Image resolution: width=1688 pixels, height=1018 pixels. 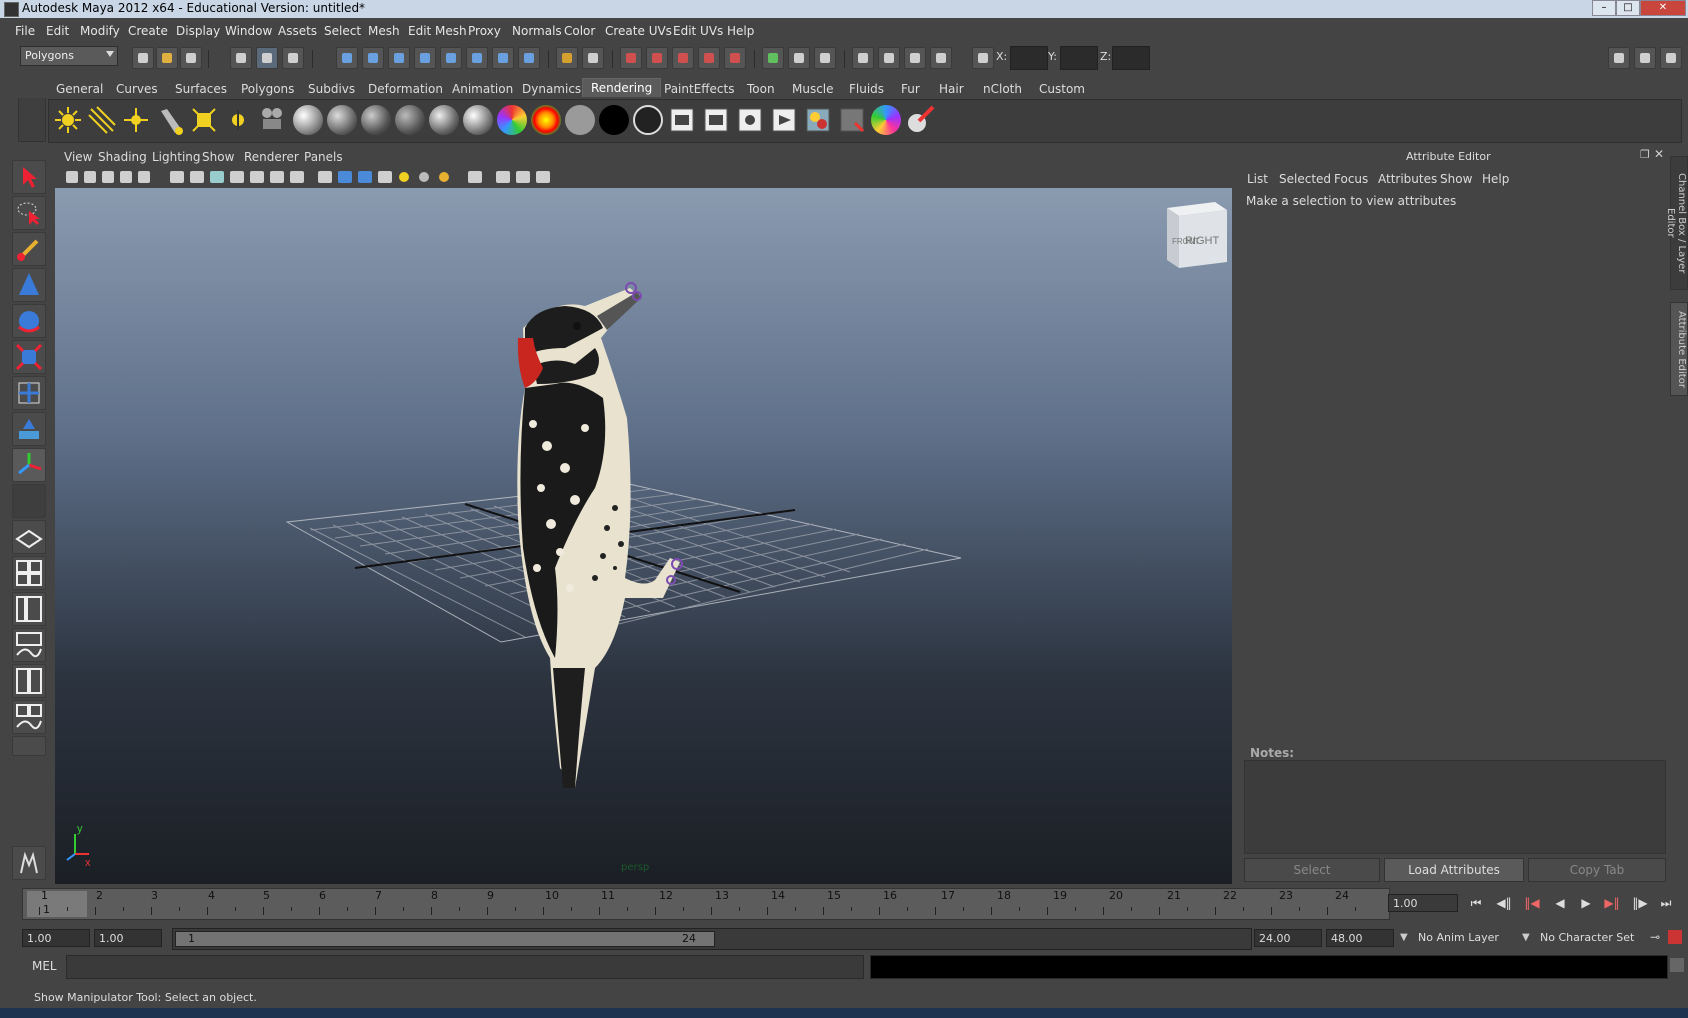 I want to click on side-tab-attribute-editor: Attribute Editor, so click(x=1679, y=349).